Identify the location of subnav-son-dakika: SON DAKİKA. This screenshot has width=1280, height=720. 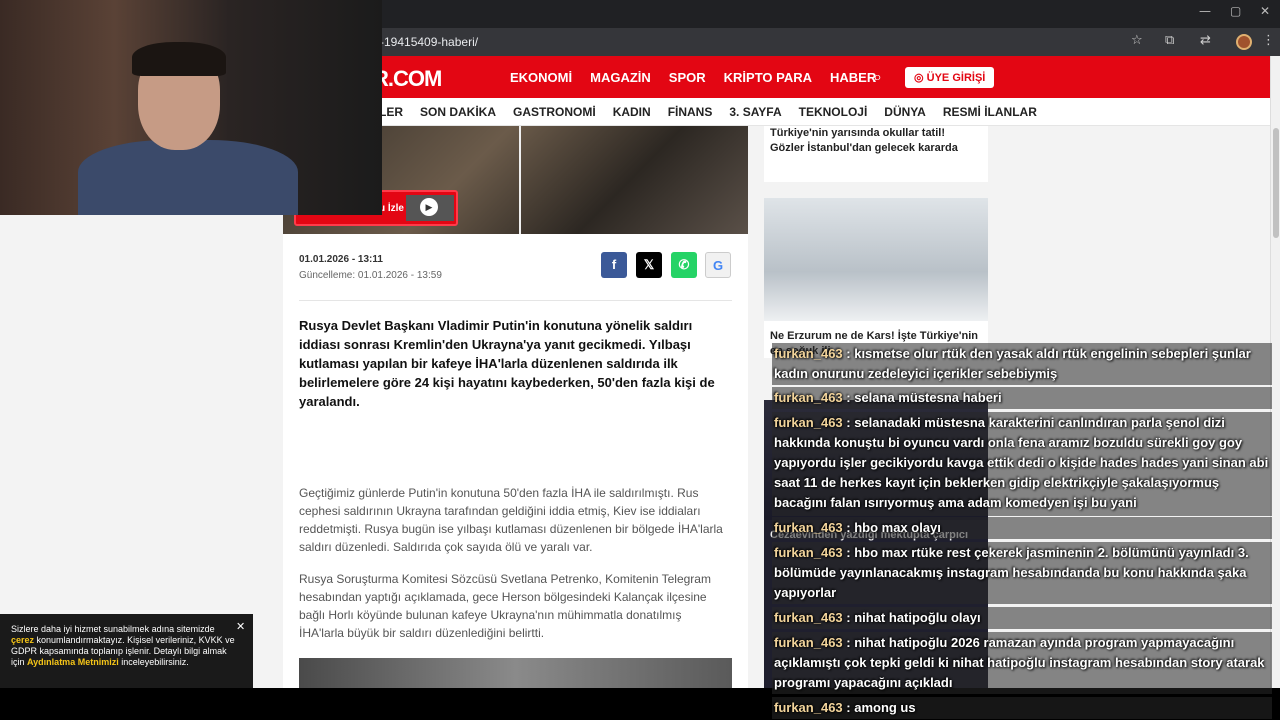
(458, 112).